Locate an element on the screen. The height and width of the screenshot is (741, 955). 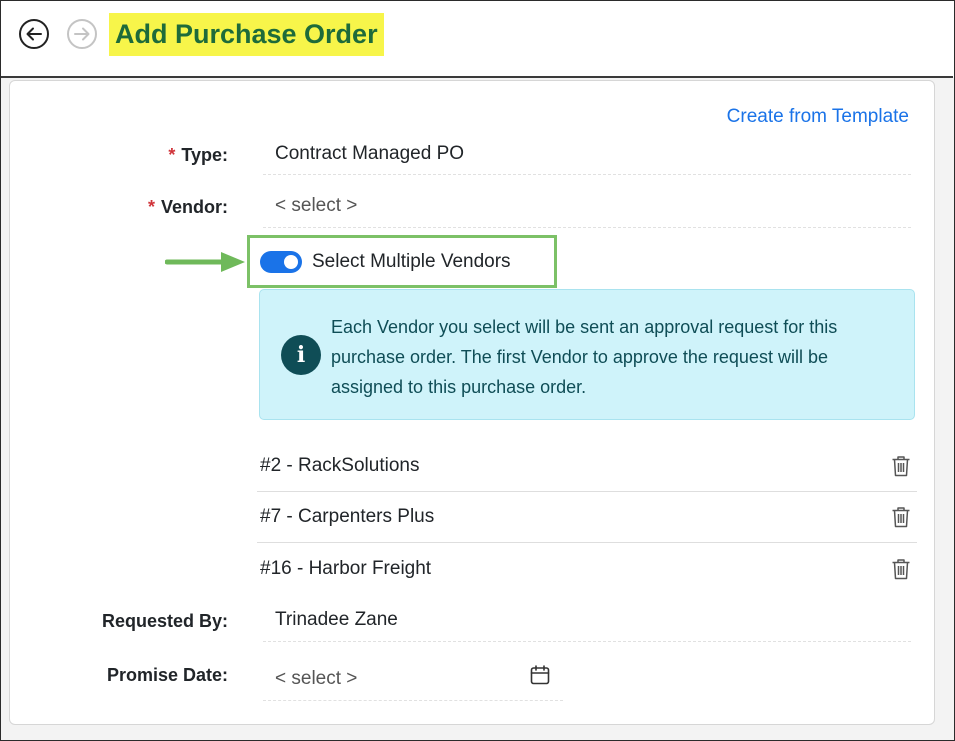
back-button is located at coordinates (34, 34).